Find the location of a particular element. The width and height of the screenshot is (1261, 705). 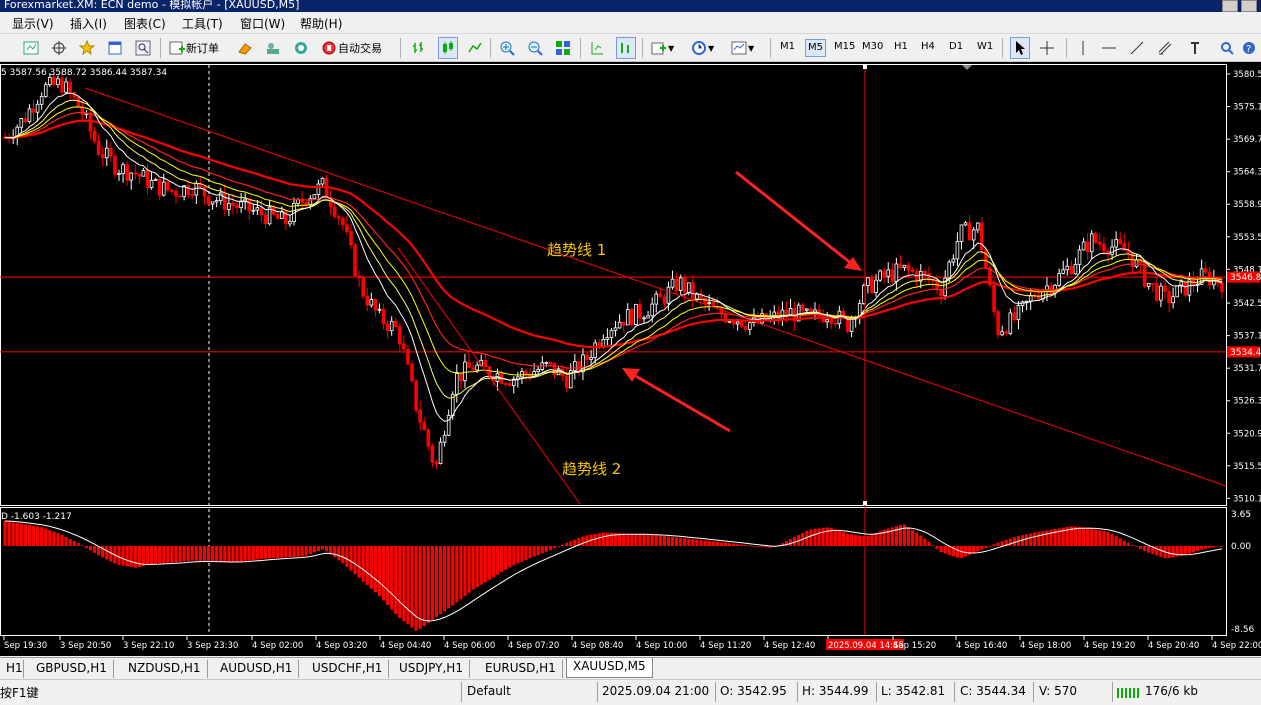

crosshair-button is located at coordinates (1047, 48).